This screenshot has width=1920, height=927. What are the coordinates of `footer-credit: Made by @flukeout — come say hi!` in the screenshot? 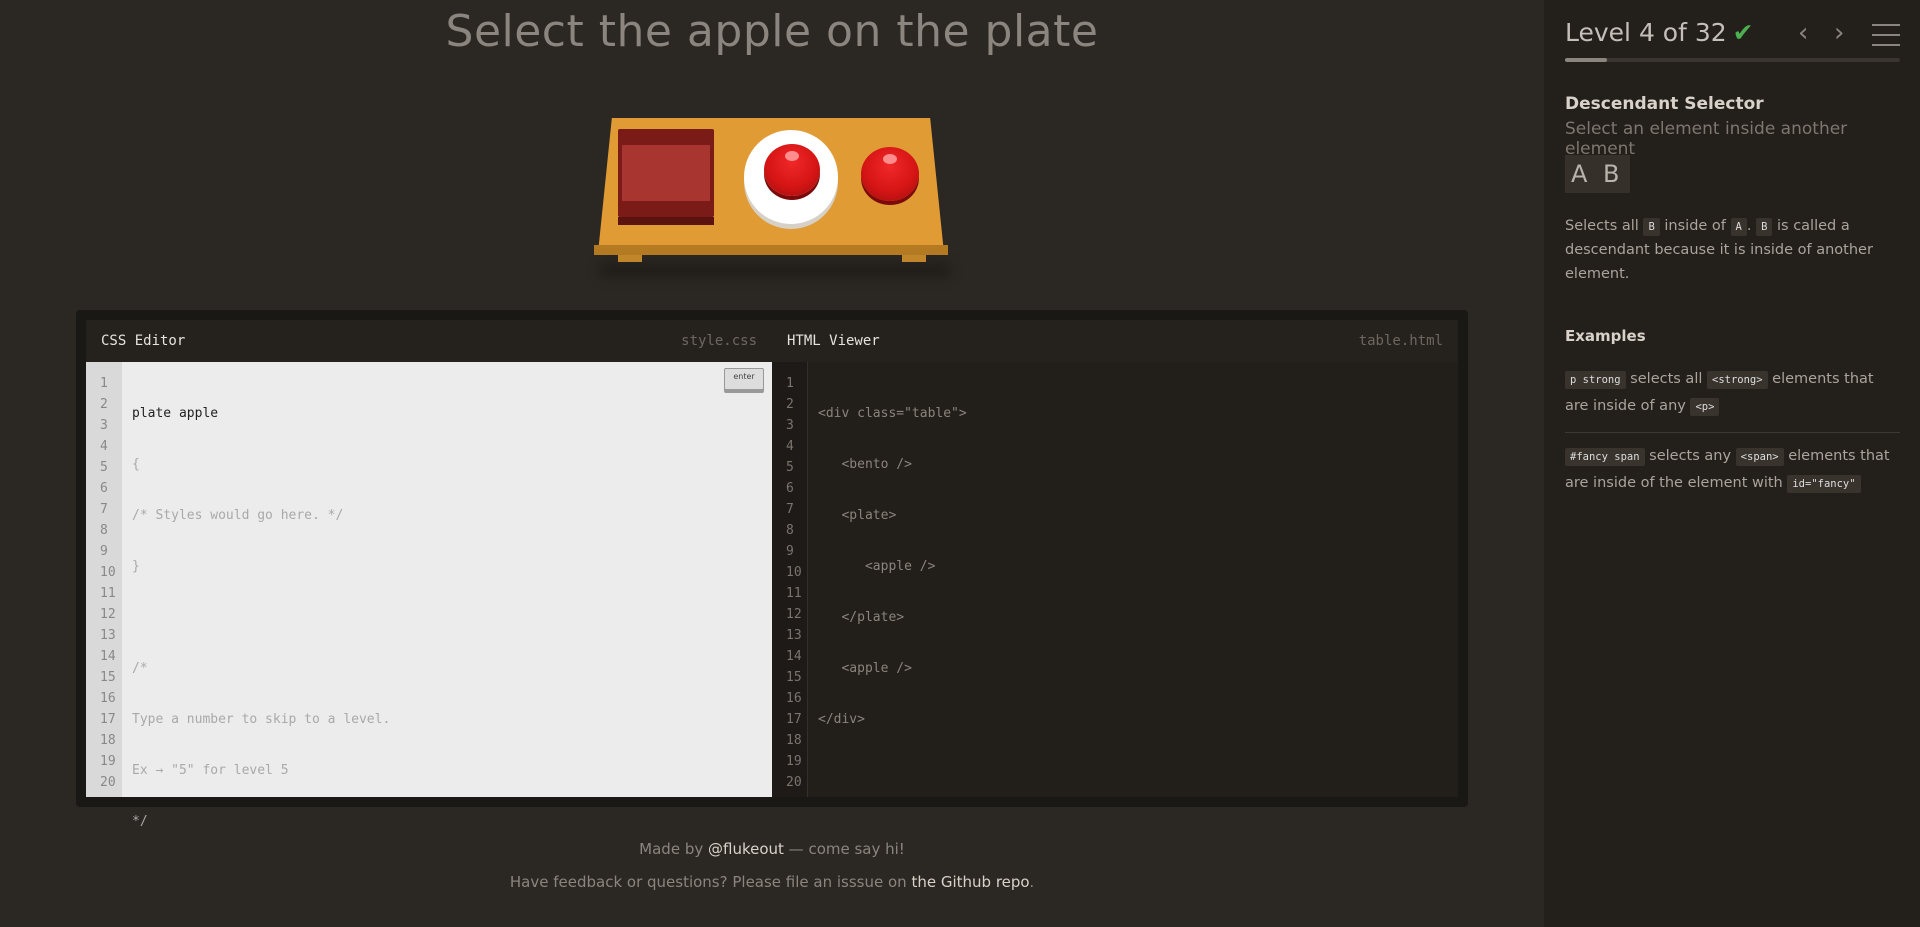 It's located at (772, 849).